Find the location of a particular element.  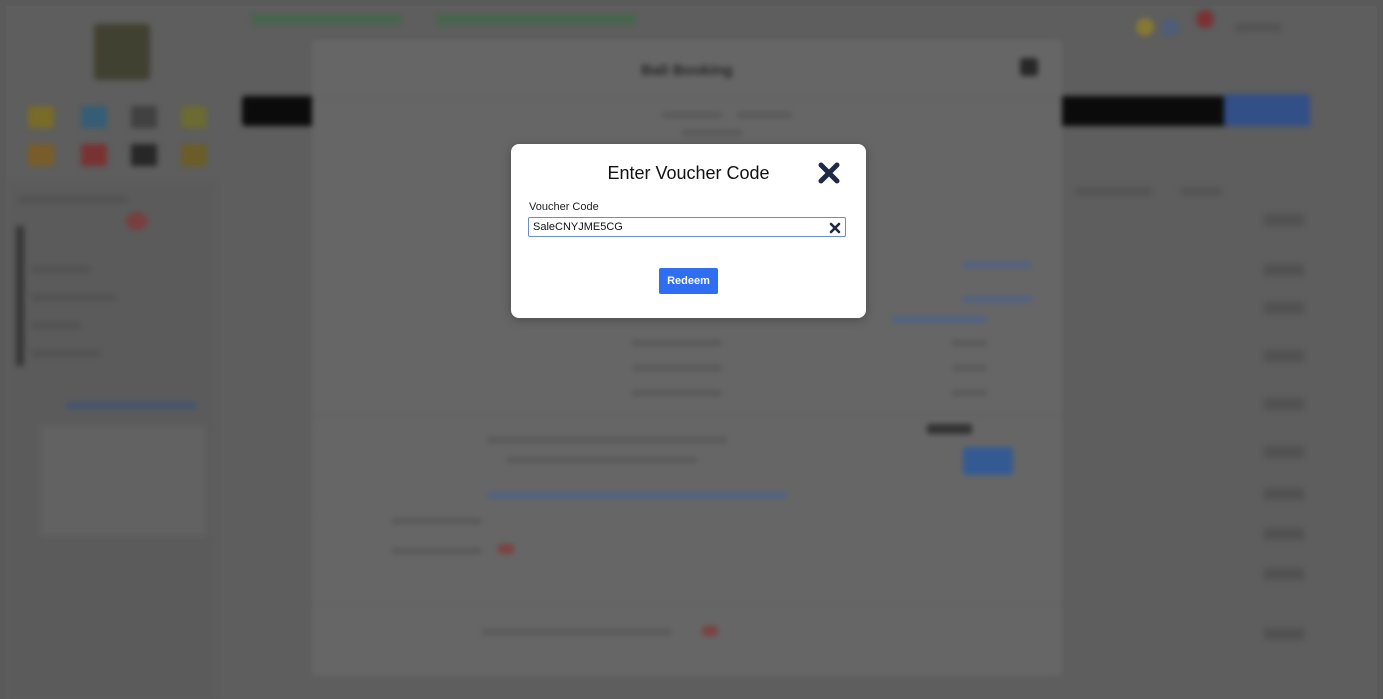

voucher-code-field is located at coordinates (687, 227).